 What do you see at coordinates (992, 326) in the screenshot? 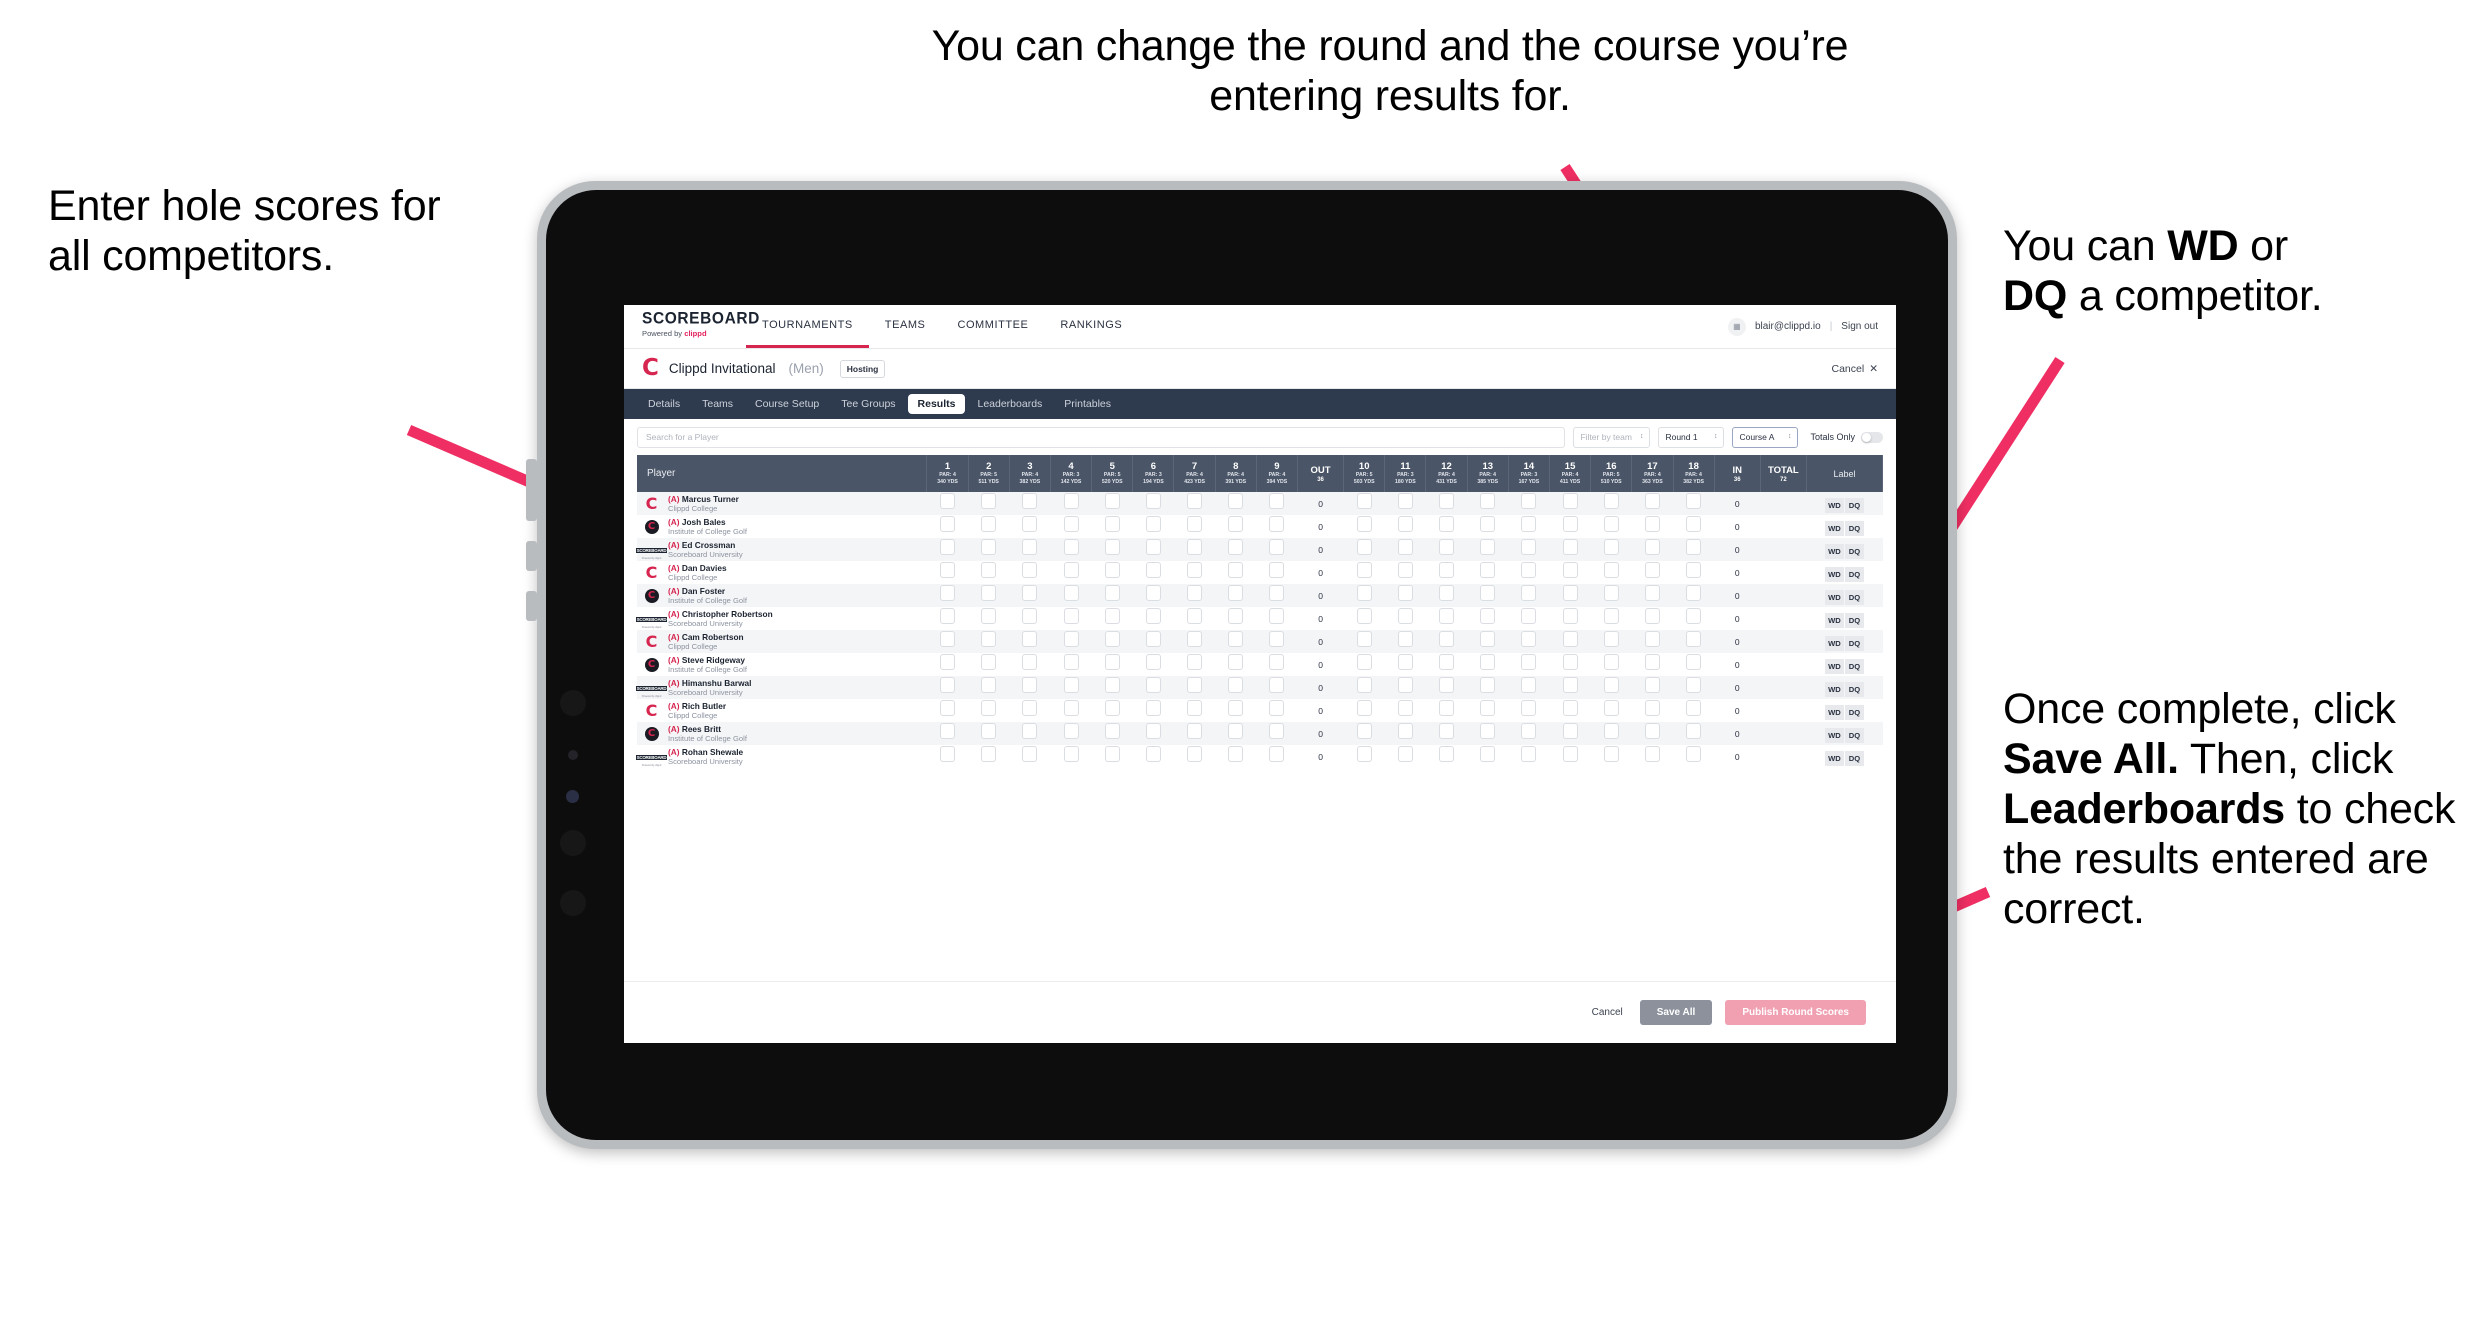
I see `nav-committee: COMMITTEE` at bounding box center [992, 326].